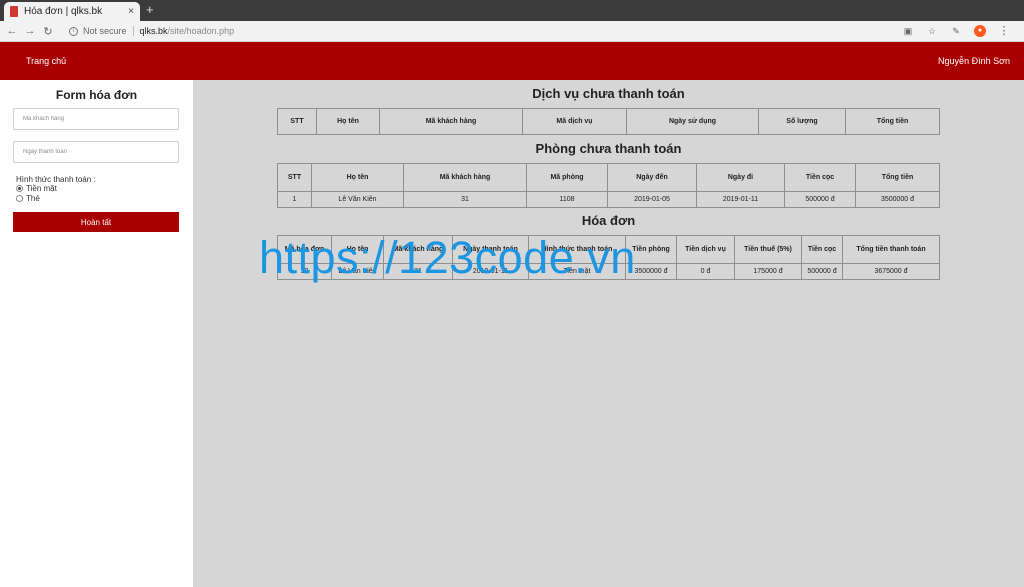  Describe the element at coordinates (574, 121) in the screenshot. I see `column-header: Mã dịch vụ` at that location.